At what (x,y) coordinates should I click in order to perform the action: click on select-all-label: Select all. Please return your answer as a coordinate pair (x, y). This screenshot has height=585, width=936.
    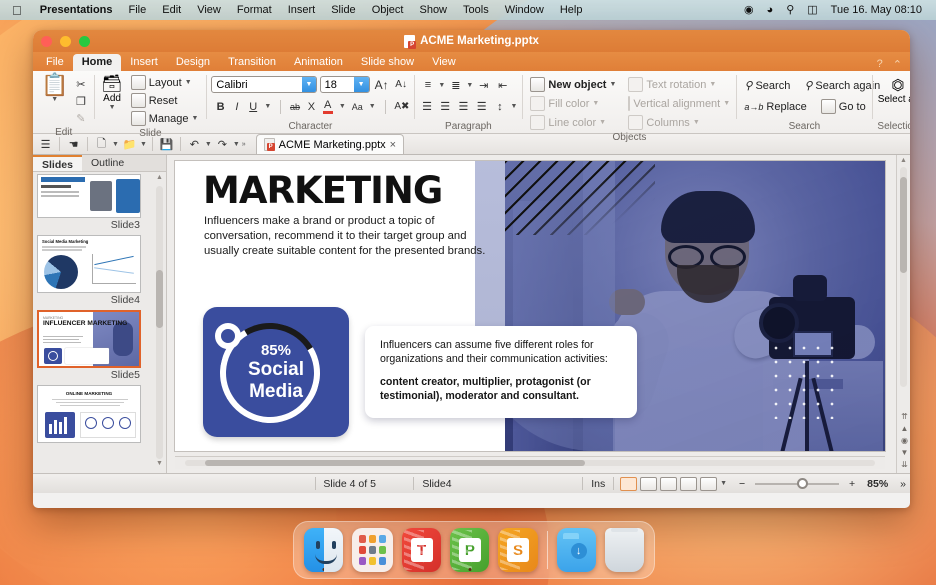
    Looking at the image, I should click on (894, 99).